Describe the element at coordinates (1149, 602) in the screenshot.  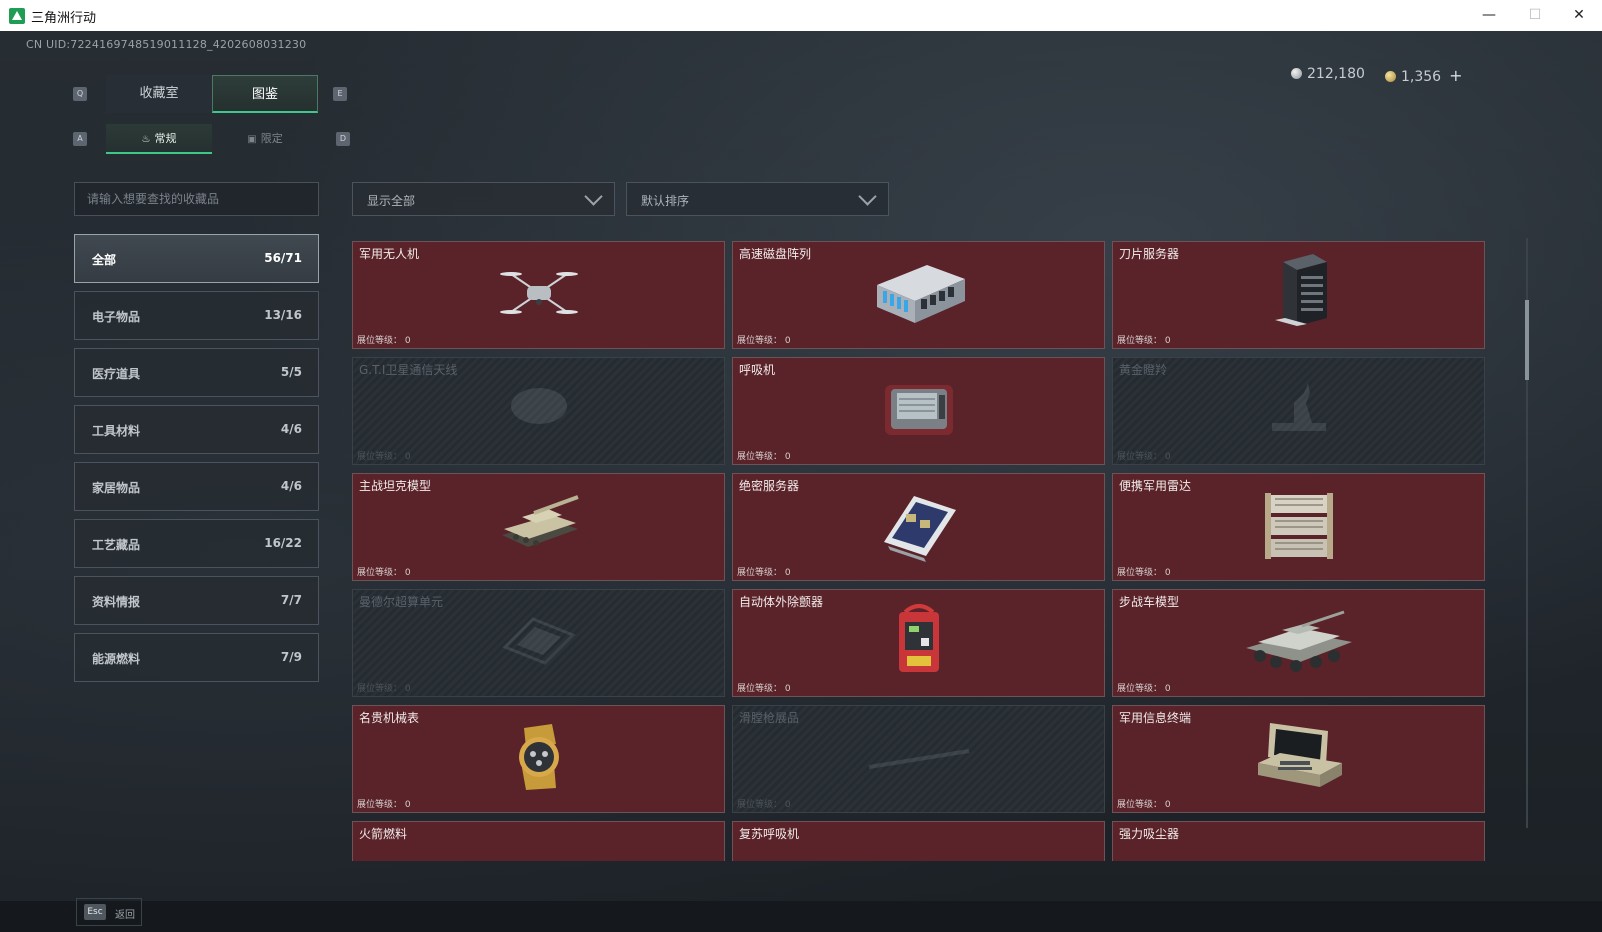
I see `item-name: 步战车模型` at that location.